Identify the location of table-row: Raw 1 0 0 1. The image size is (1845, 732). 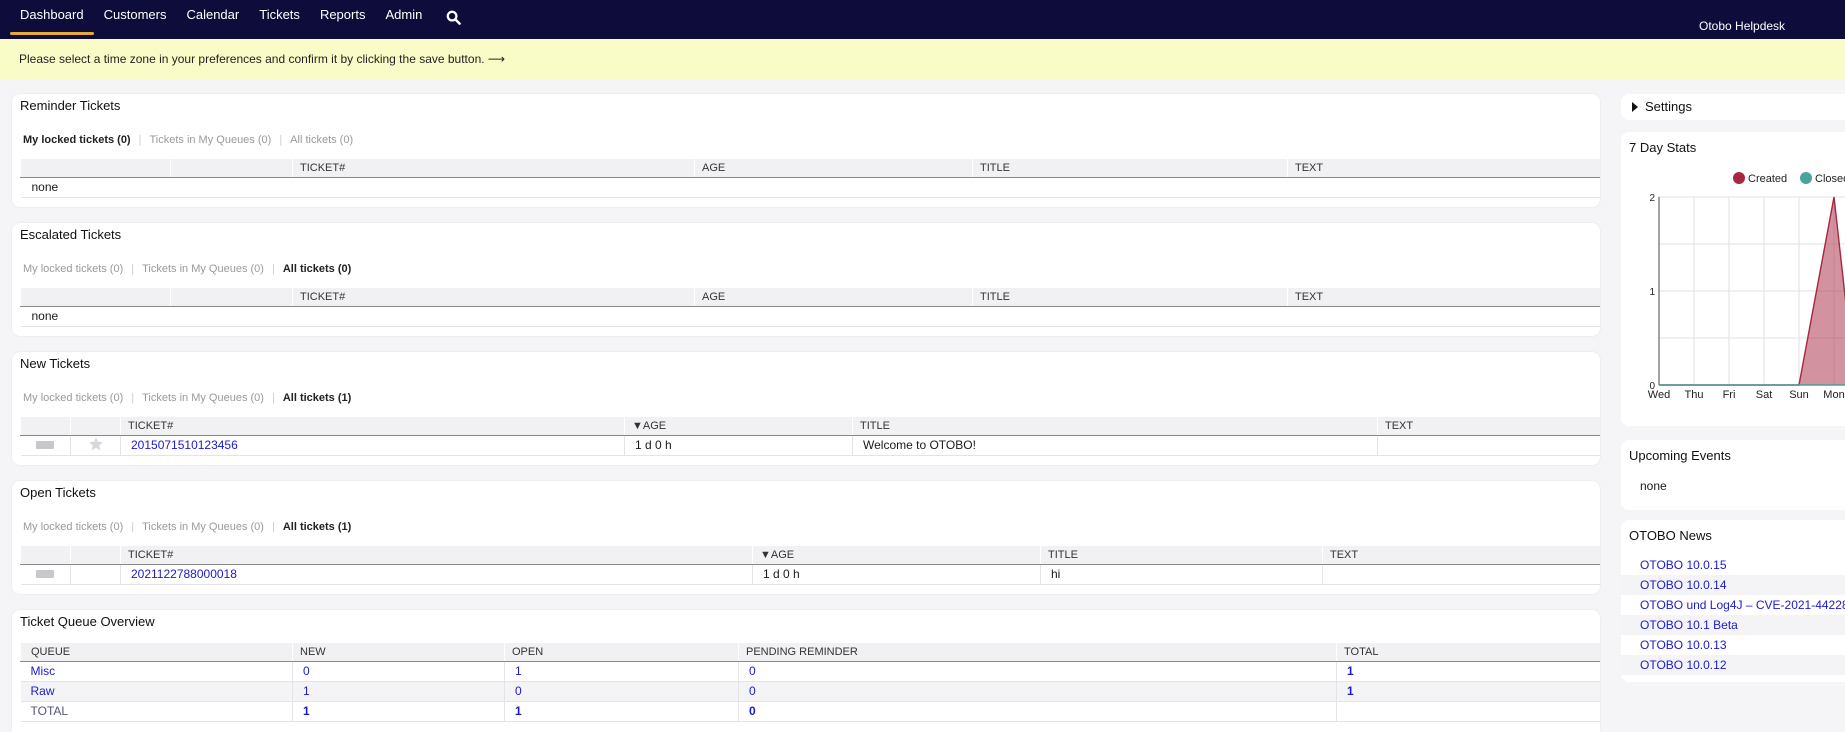
(810, 691).